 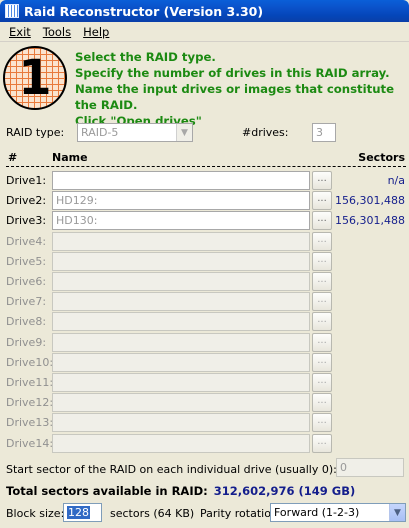 What do you see at coordinates (30, 382) in the screenshot?
I see `drive-label: Drive11:` at bounding box center [30, 382].